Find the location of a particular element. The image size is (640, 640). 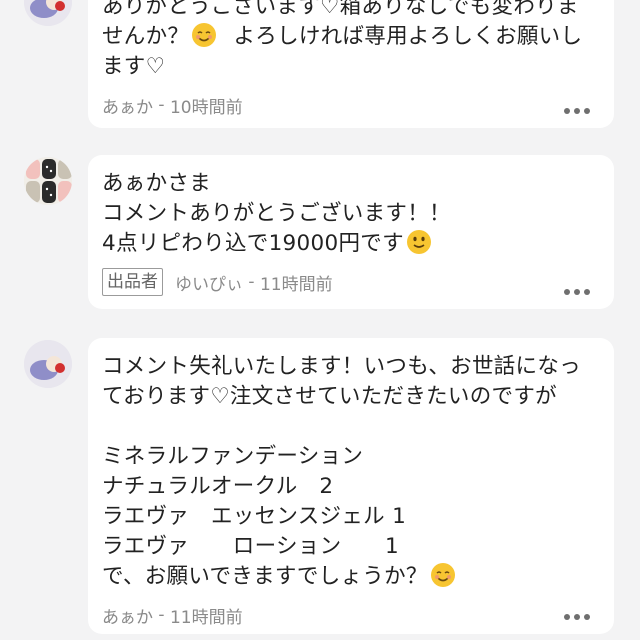

comment-meta: 出品者 ゆいぴぃ - 11時間前 is located at coordinates (351, 282).